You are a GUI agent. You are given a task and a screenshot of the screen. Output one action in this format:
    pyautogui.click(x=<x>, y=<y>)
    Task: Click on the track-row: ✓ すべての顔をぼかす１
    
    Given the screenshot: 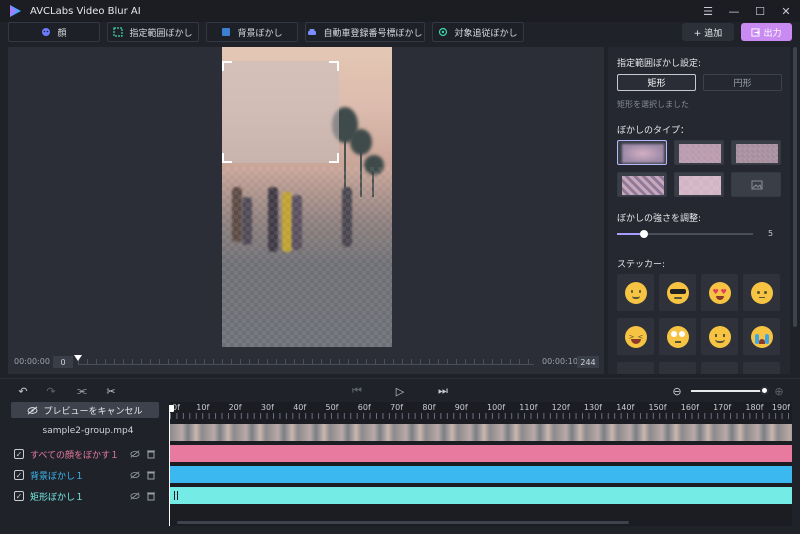 What is the action you would take?
    pyautogui.click(x=88, y=454)
    